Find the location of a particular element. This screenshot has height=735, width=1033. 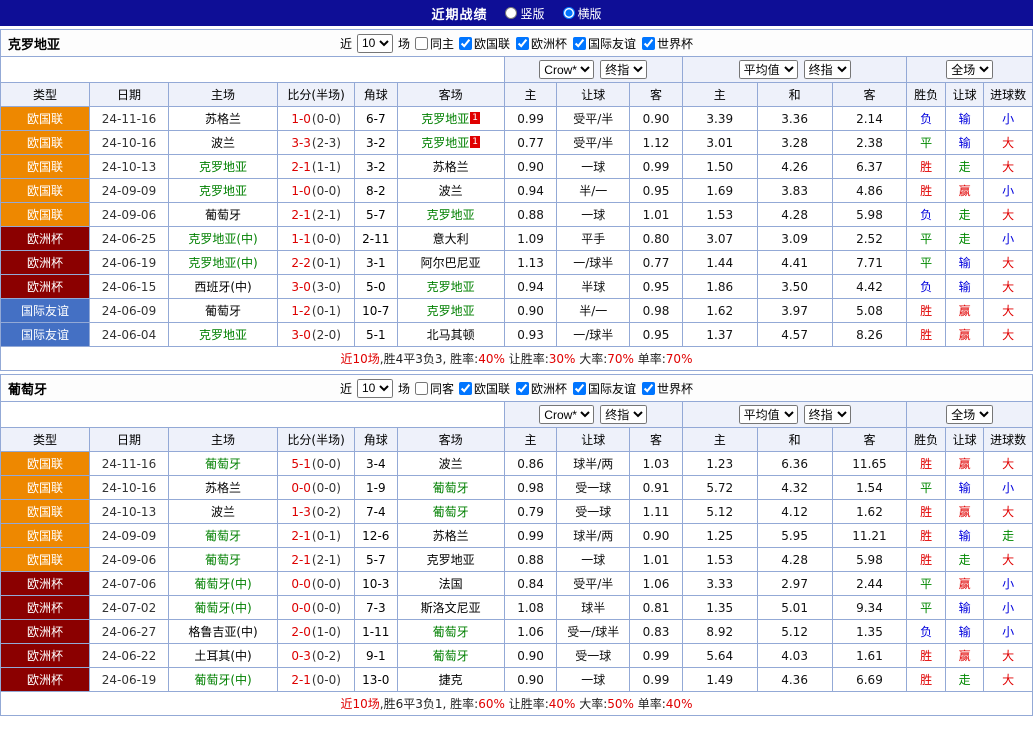

score-cell: 2-1(1-1) is located at coordinates (316, 166).